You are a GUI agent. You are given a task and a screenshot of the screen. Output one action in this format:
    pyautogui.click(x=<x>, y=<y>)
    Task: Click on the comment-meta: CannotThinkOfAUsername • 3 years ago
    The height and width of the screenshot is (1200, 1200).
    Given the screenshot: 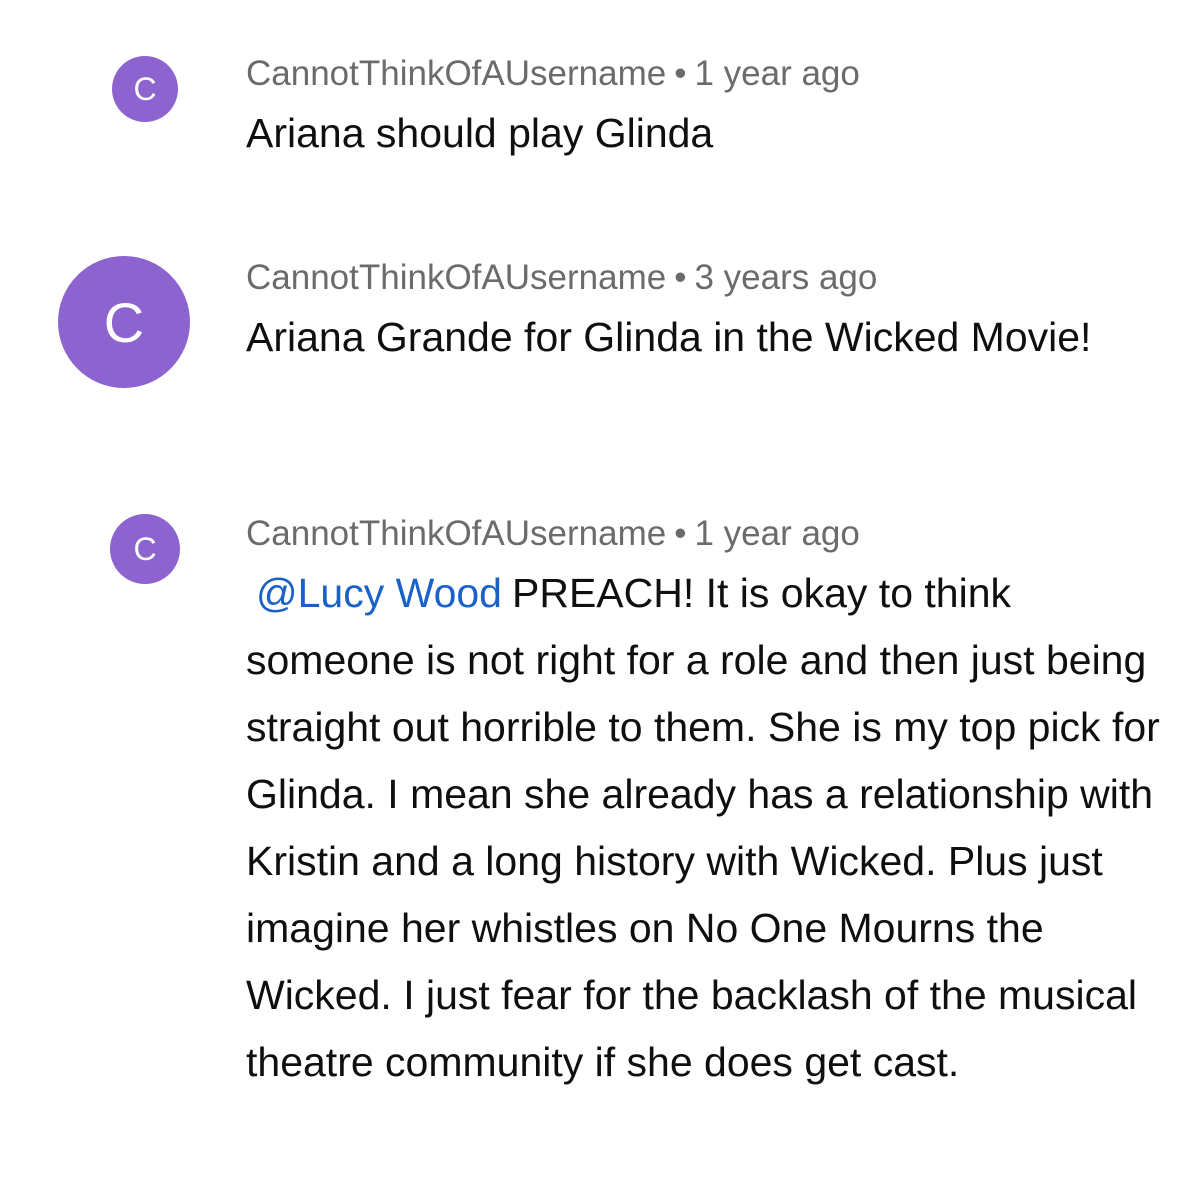 What is the action you would take?
    pyautogui.click(x=703, y=278)
    